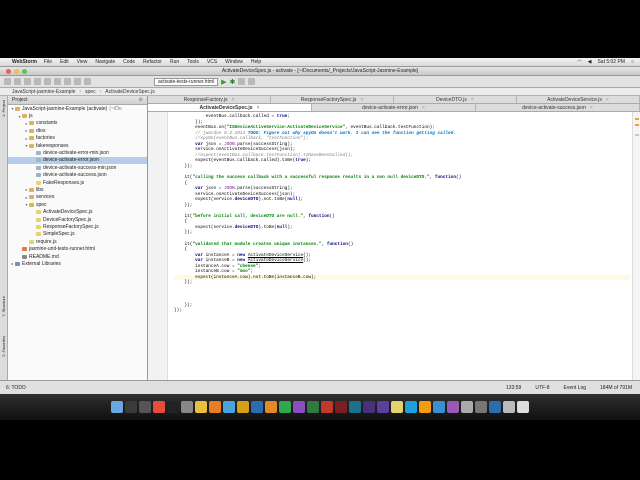  I want to click on clock: Sat 5:02 PM, so click(611, 62).